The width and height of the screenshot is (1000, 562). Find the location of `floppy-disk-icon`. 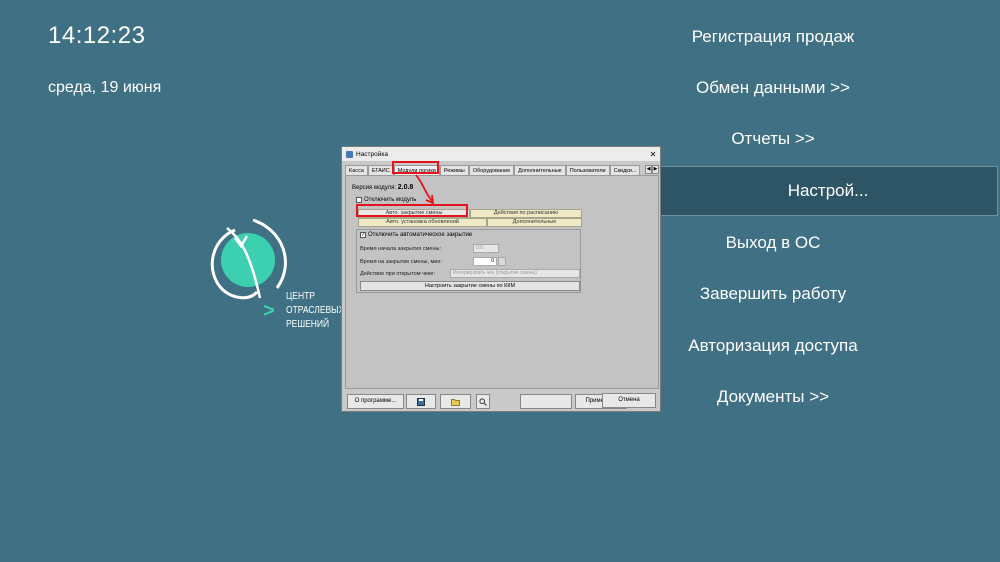

floppy-disk-icon is located at coordinates (421, 402).